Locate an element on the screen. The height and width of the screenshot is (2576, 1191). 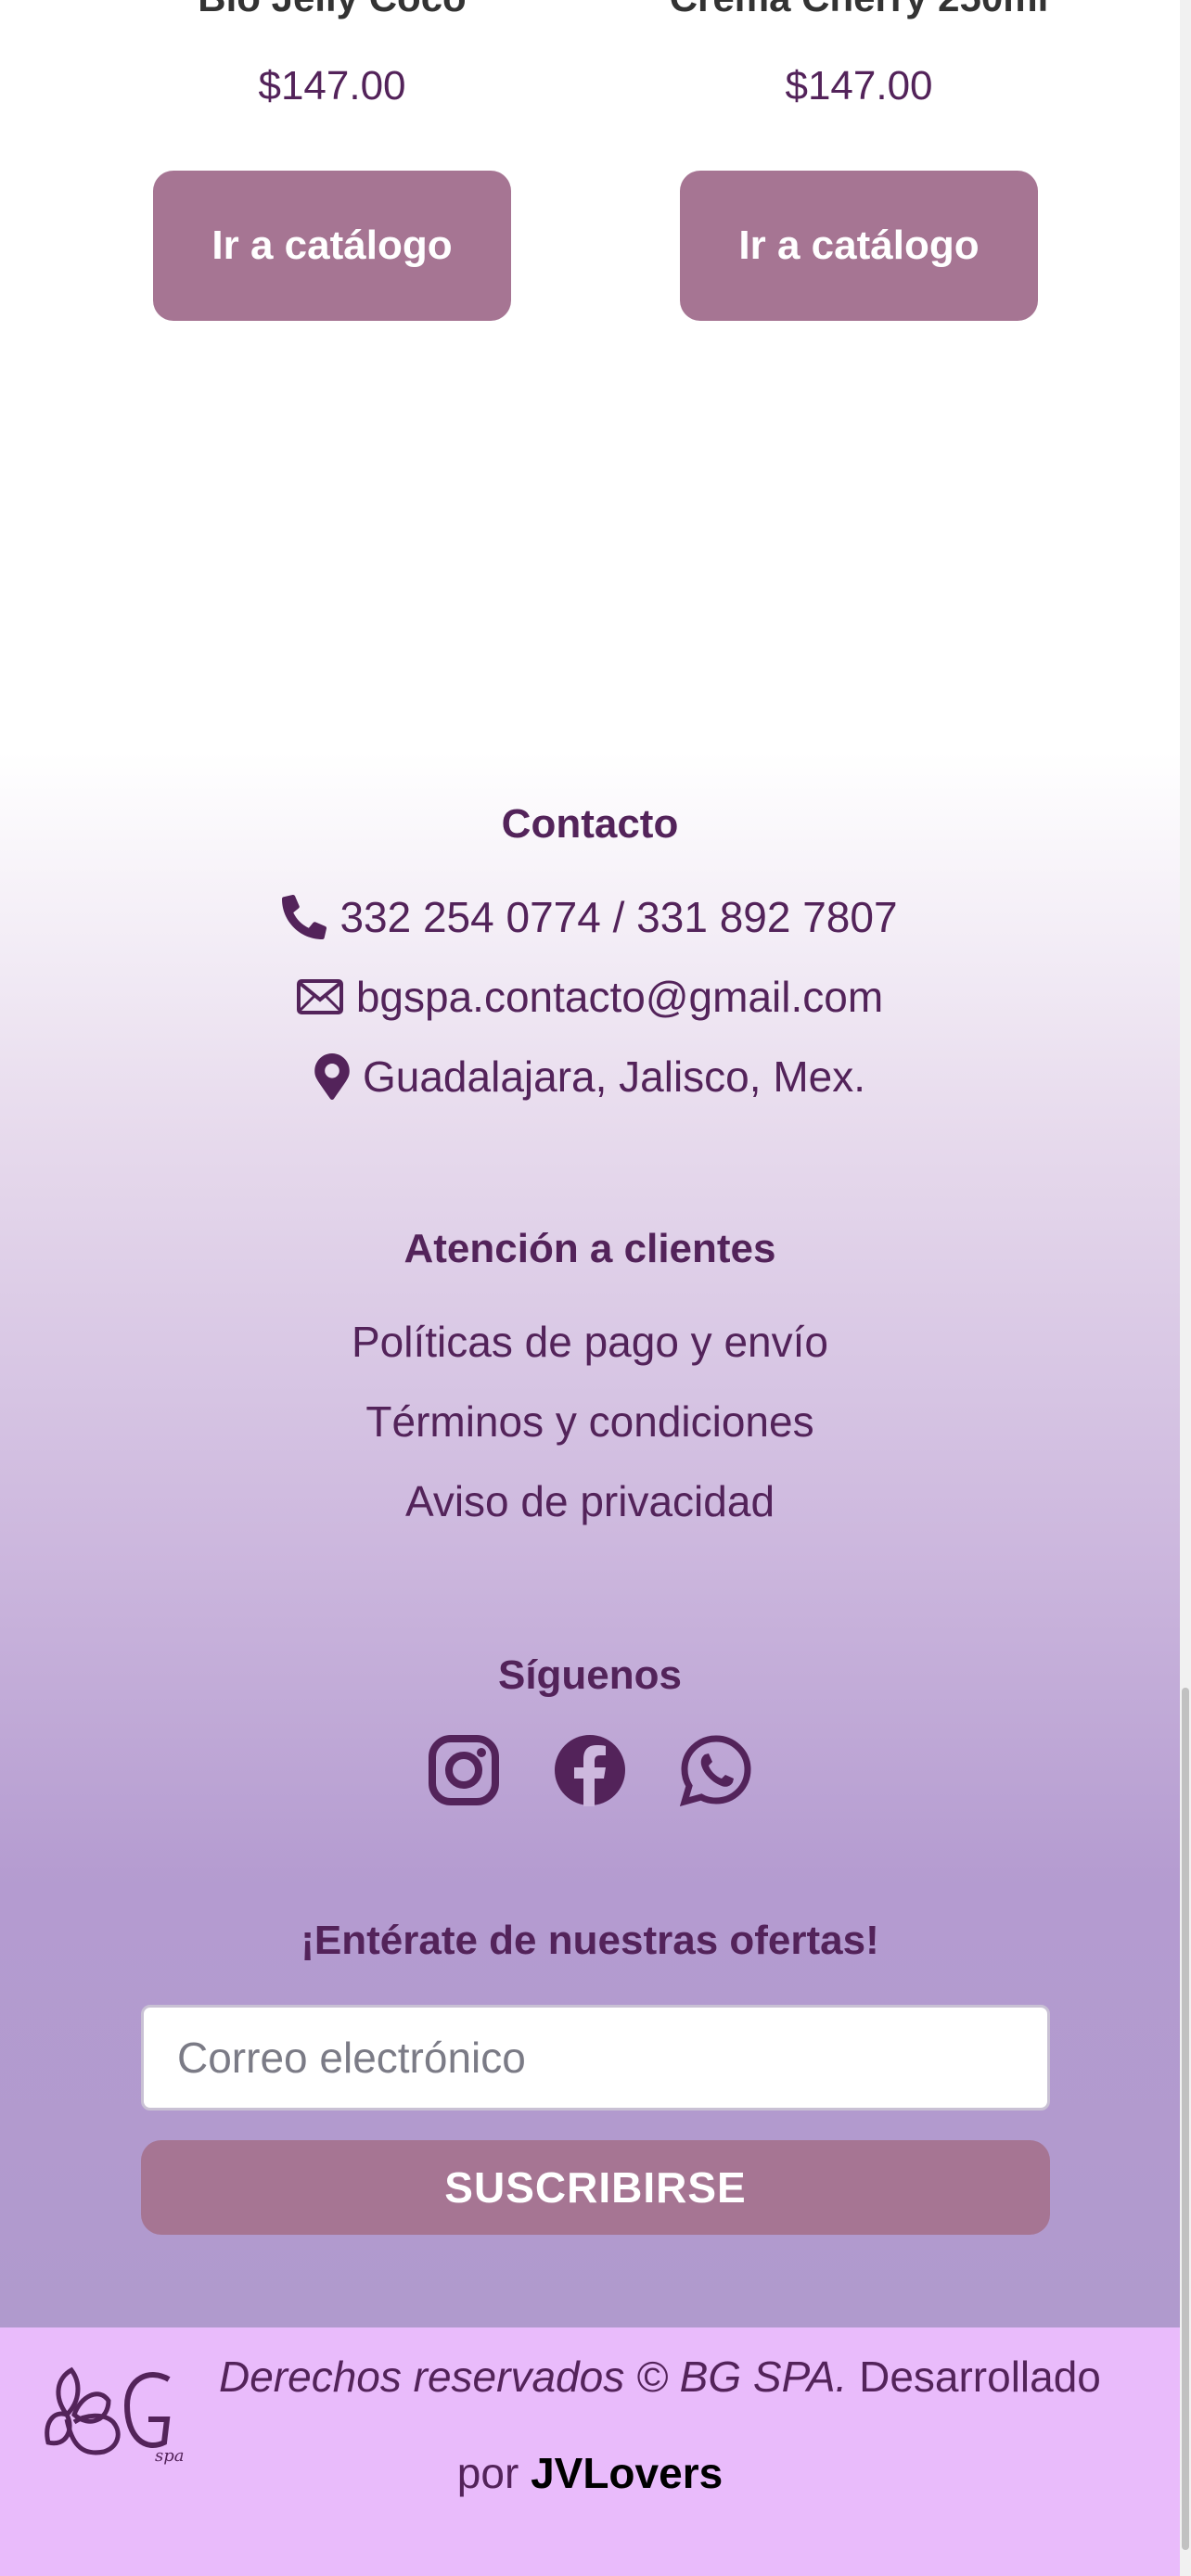
subscribe-button: SUSCRIBIRSE is located at coordinates (595, 2187).